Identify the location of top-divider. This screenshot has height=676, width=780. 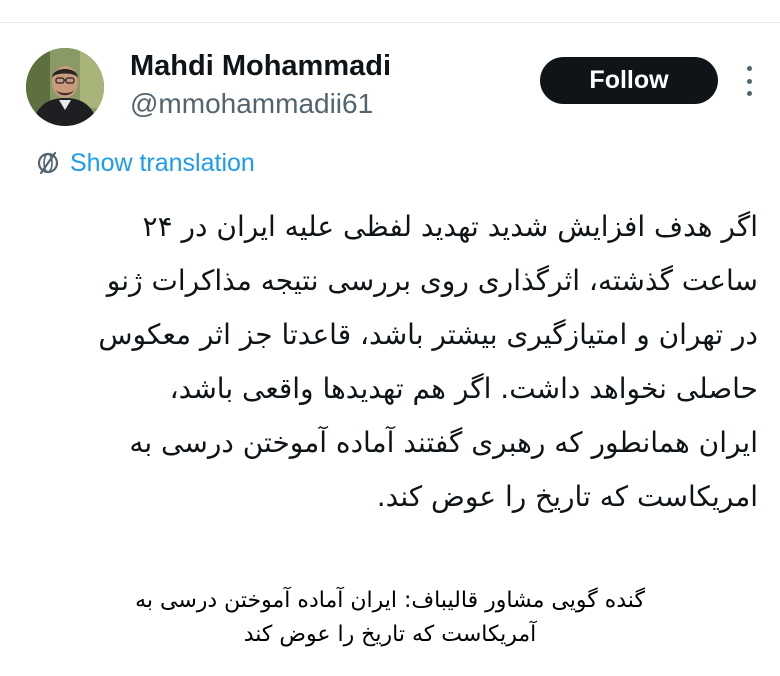
(390, 22).